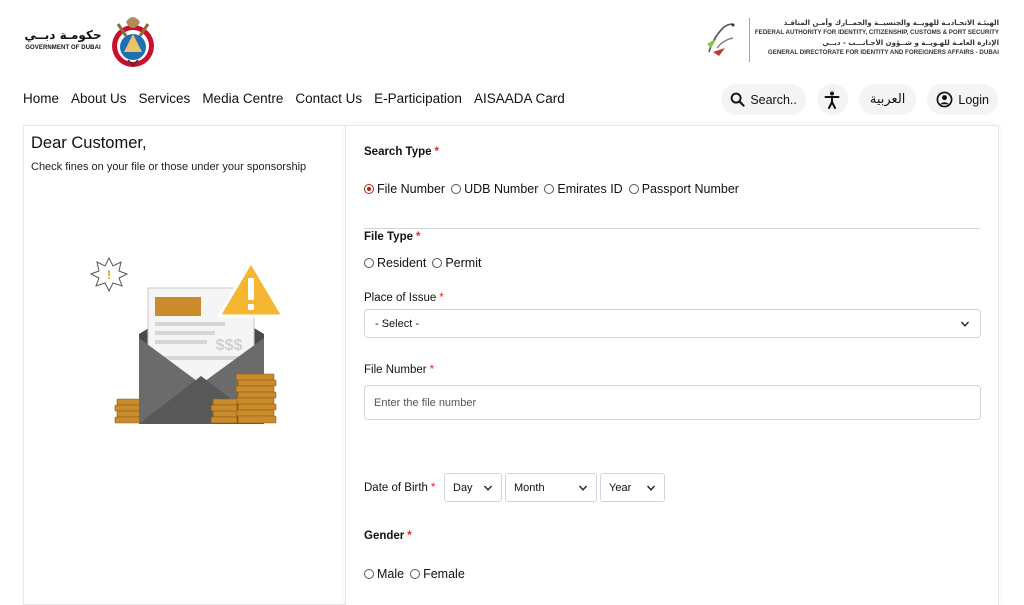 The height and width of the screenshot is (605, 1024). What do you see at coordinates (229, 345) in the screenshot?
I see `illustration-dollar-text: $$$` at bounding box center [229, 345].